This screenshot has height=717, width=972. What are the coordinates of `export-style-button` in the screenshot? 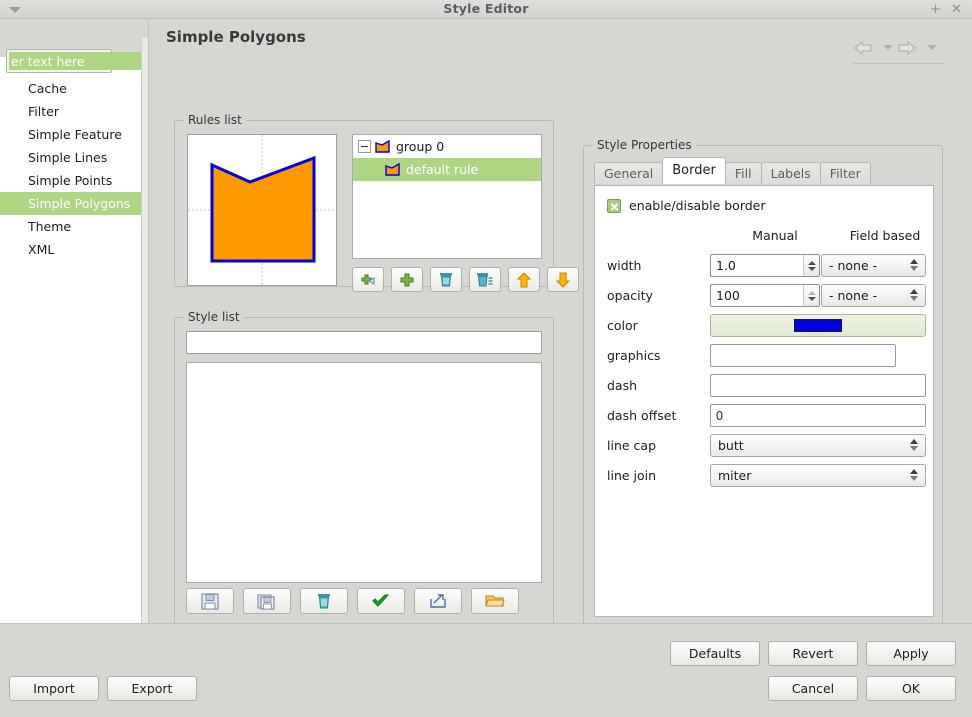 It's located at (438, 601).